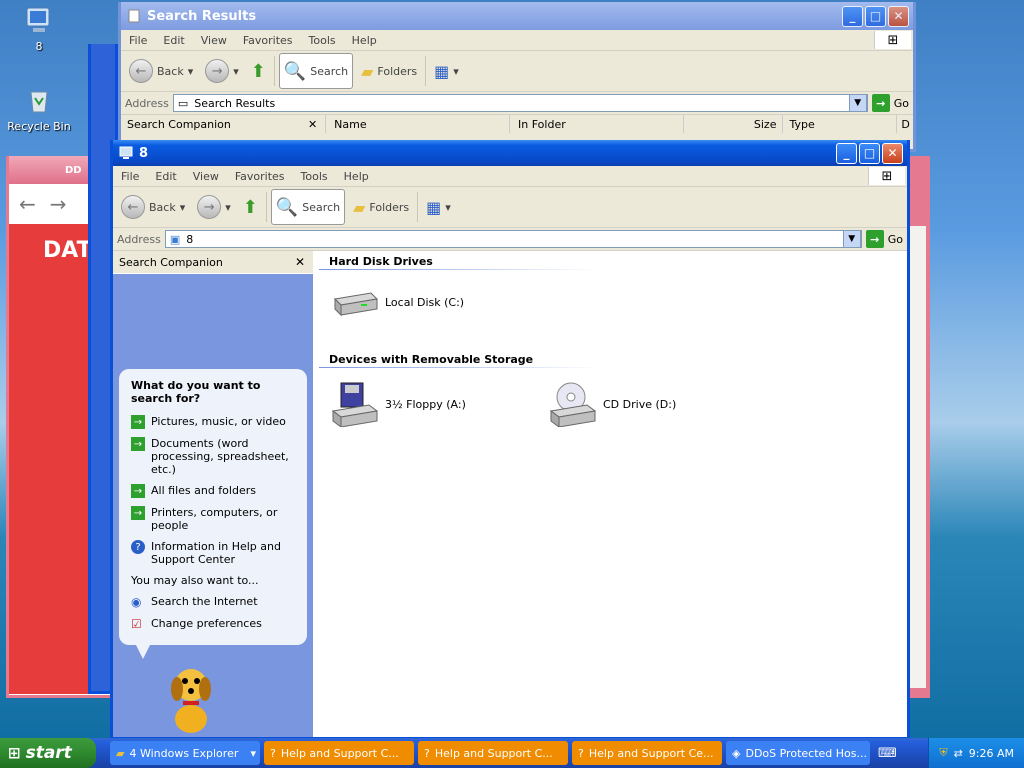 Image resolution: width=1024 pixels, height=768 pixels. Describe the element at coordinates (27, 204) in the screenshot. I see `back-arrow-icon: ←` at that location.